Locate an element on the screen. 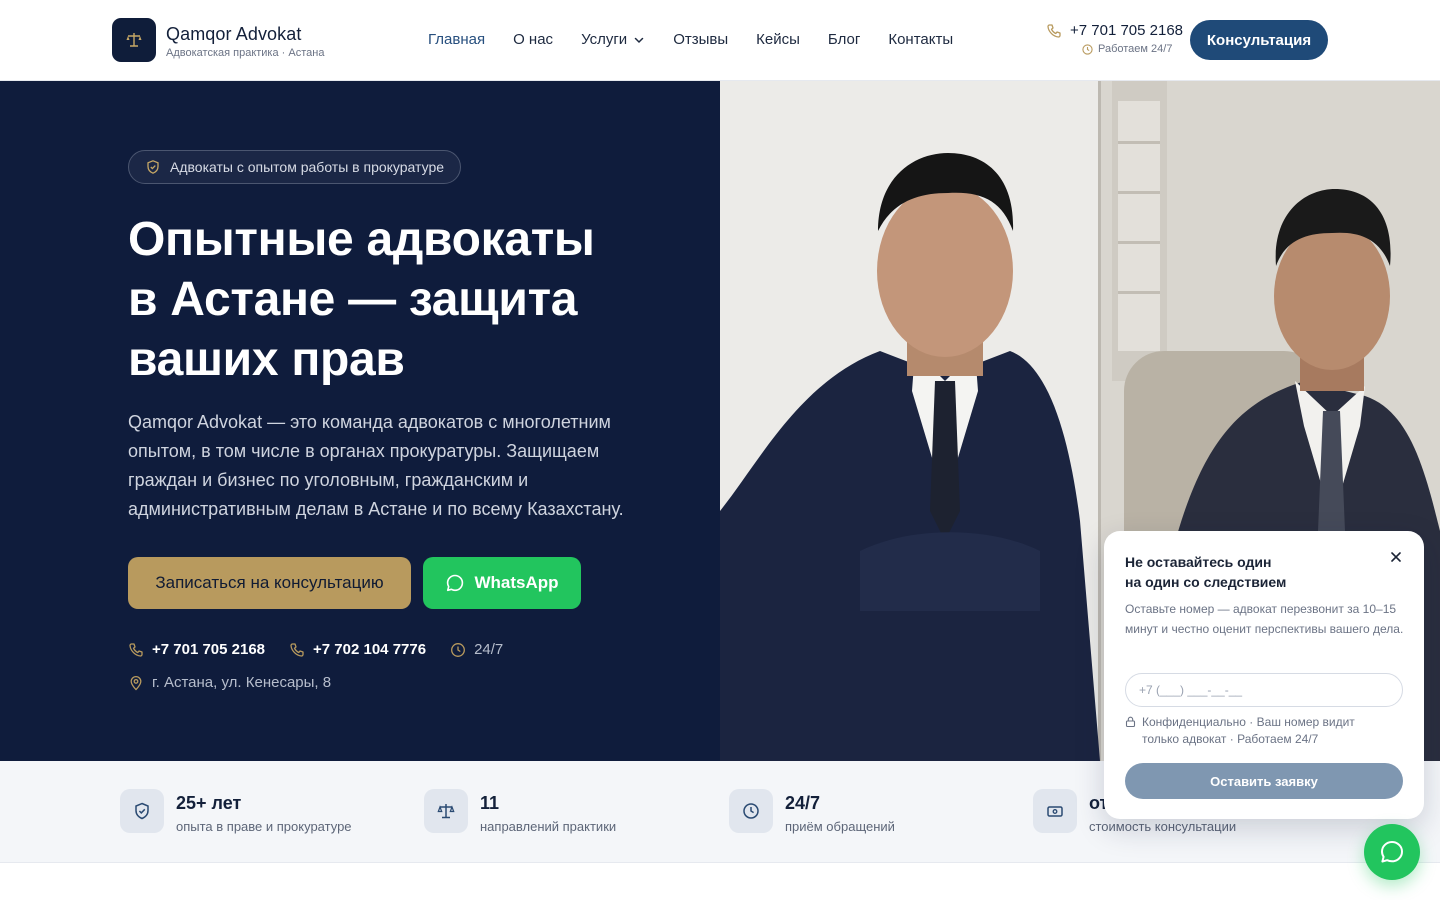 The height and width of the screenshot is (900, 1440). shield-icon is located at coordinates (142, 811).